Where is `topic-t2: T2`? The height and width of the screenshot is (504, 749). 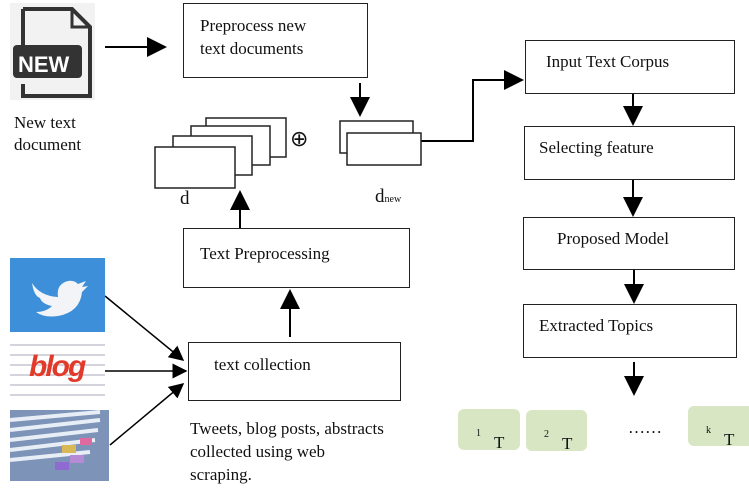
topic-t2: T2 is located at coordinates (556, 431).